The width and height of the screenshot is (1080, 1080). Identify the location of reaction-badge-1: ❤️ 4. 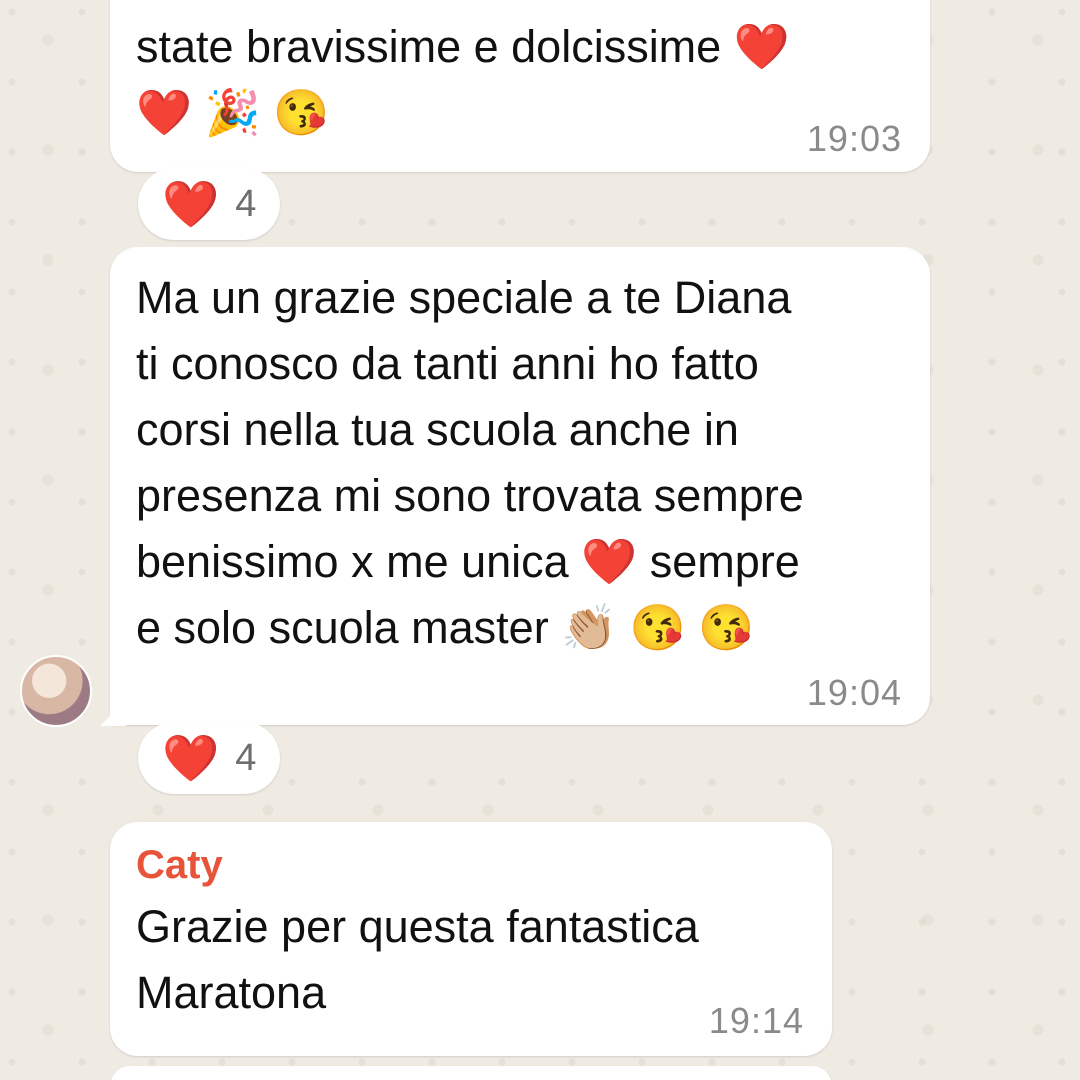
(209, 204).